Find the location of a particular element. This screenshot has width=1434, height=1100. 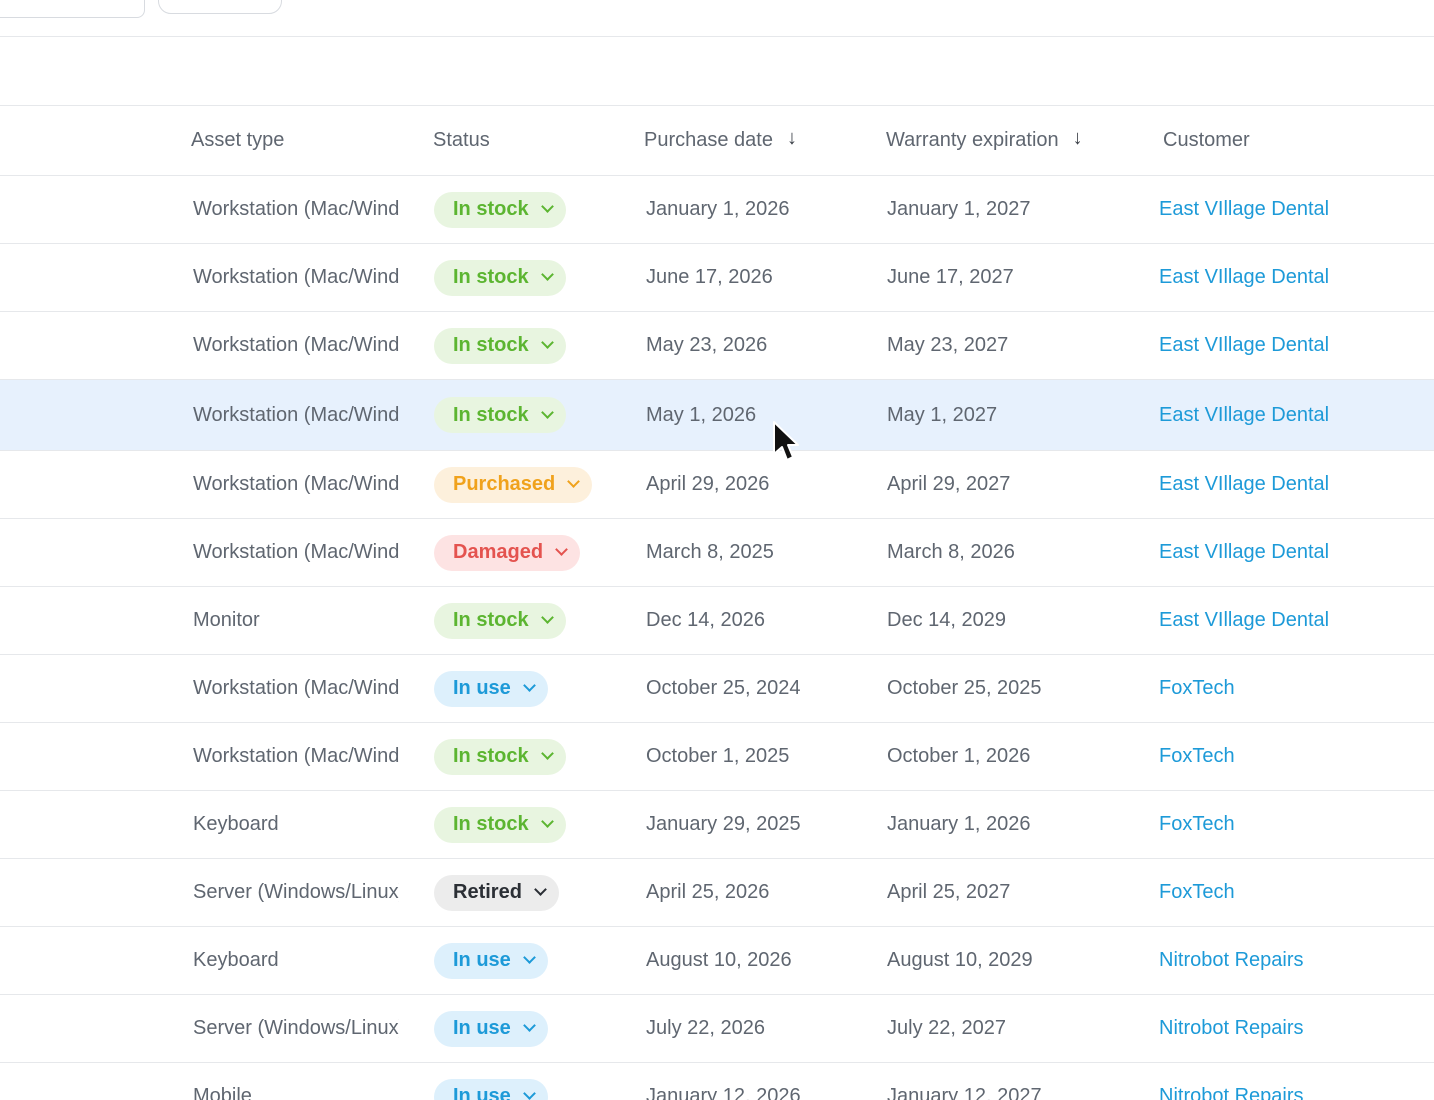

customer-cell: Nitrobot Repairs is located at coordinates (1296, 960).